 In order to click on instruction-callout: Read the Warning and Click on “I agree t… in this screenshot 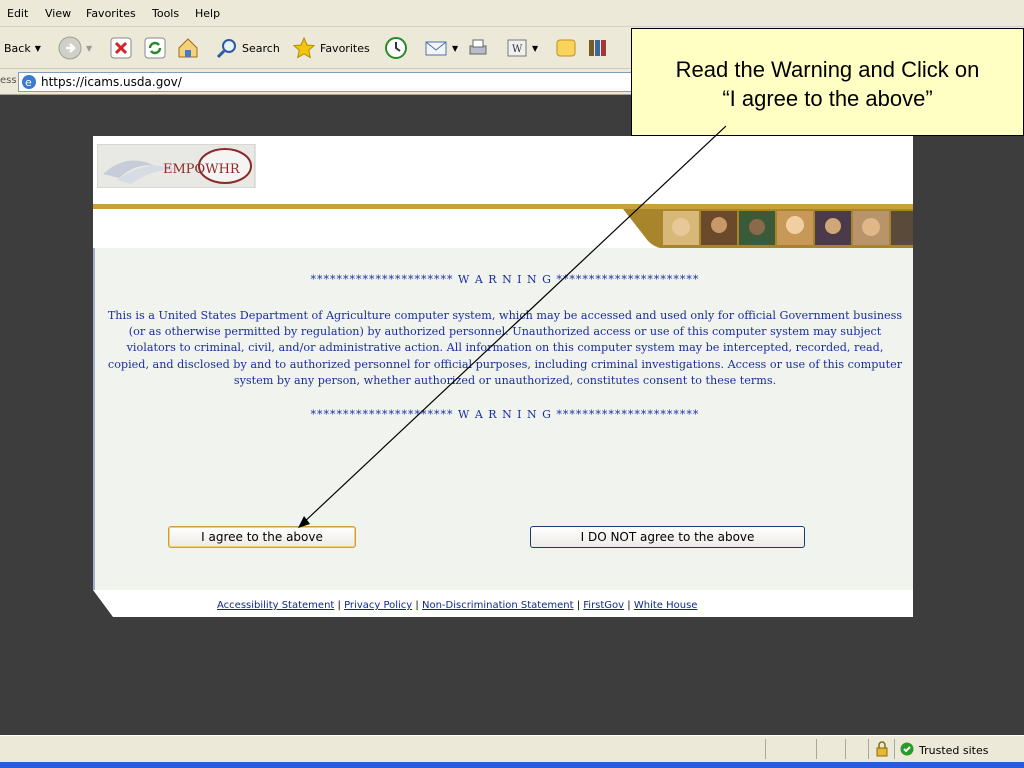, I will do `click(827, 82)`.